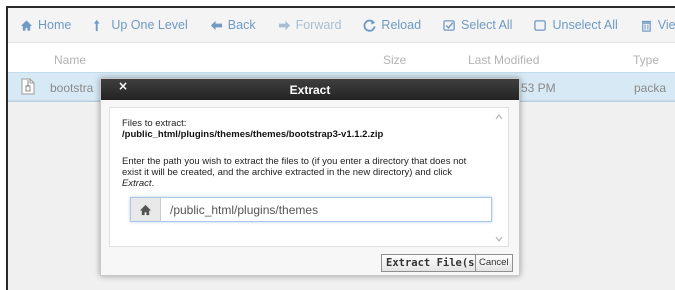  What do you see at coordinates (646, 60) in the screenshot?
I see `column-type: Type` at bounding box center [646, 60].